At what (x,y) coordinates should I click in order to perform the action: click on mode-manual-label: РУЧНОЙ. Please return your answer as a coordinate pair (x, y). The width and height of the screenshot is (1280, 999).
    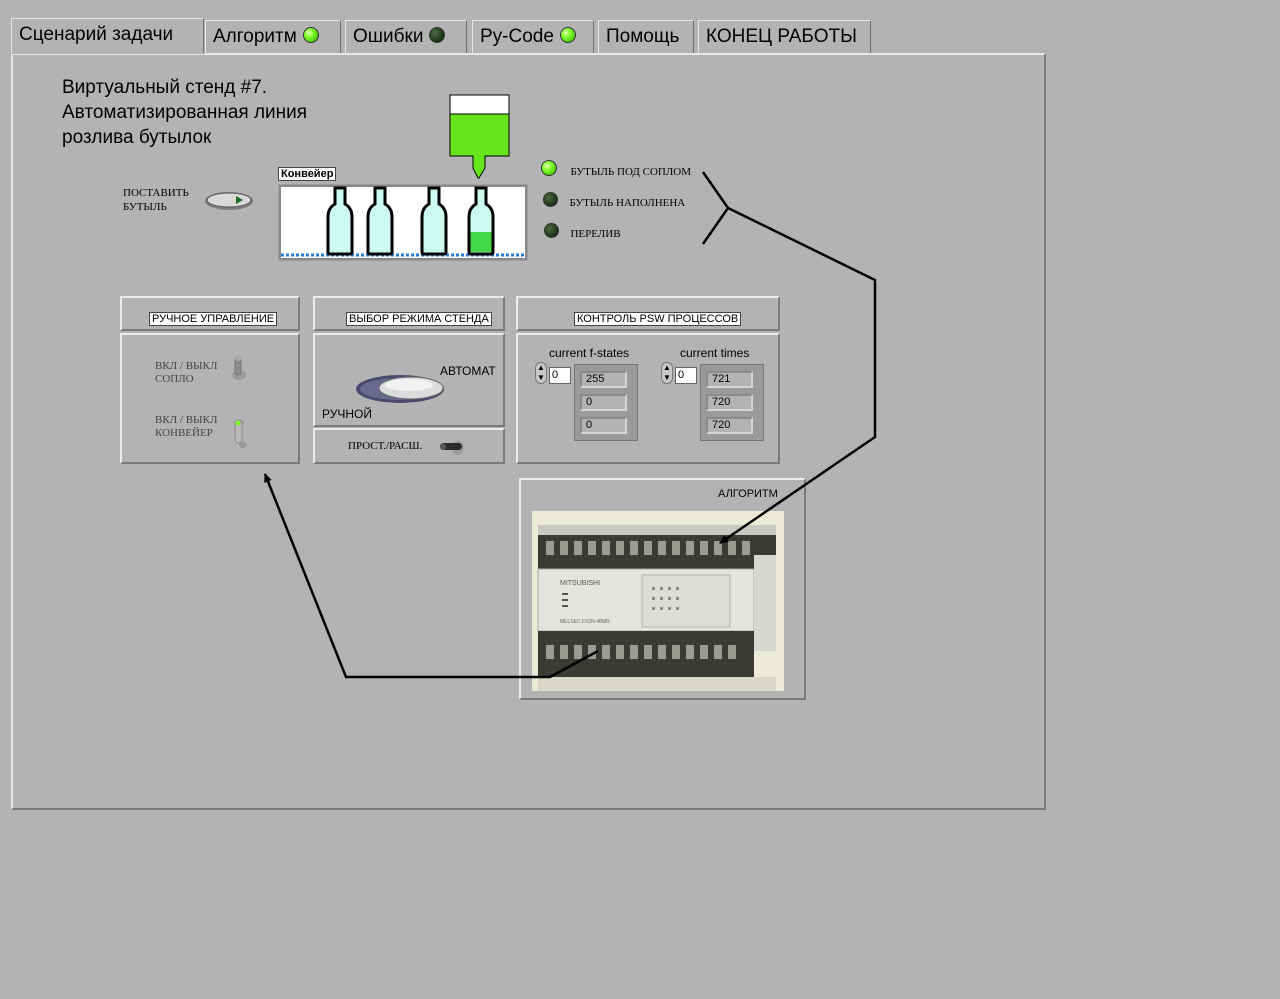
    Looking at the image, I should click on (347, 414).